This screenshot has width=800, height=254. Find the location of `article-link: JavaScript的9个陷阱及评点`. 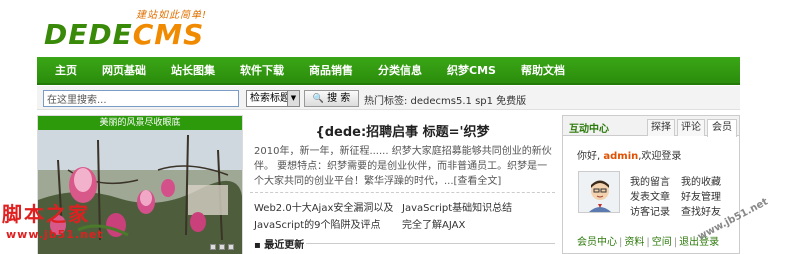

article-link: JavaScript的9个陷阱及评点 is located at coordinates (317, 223).